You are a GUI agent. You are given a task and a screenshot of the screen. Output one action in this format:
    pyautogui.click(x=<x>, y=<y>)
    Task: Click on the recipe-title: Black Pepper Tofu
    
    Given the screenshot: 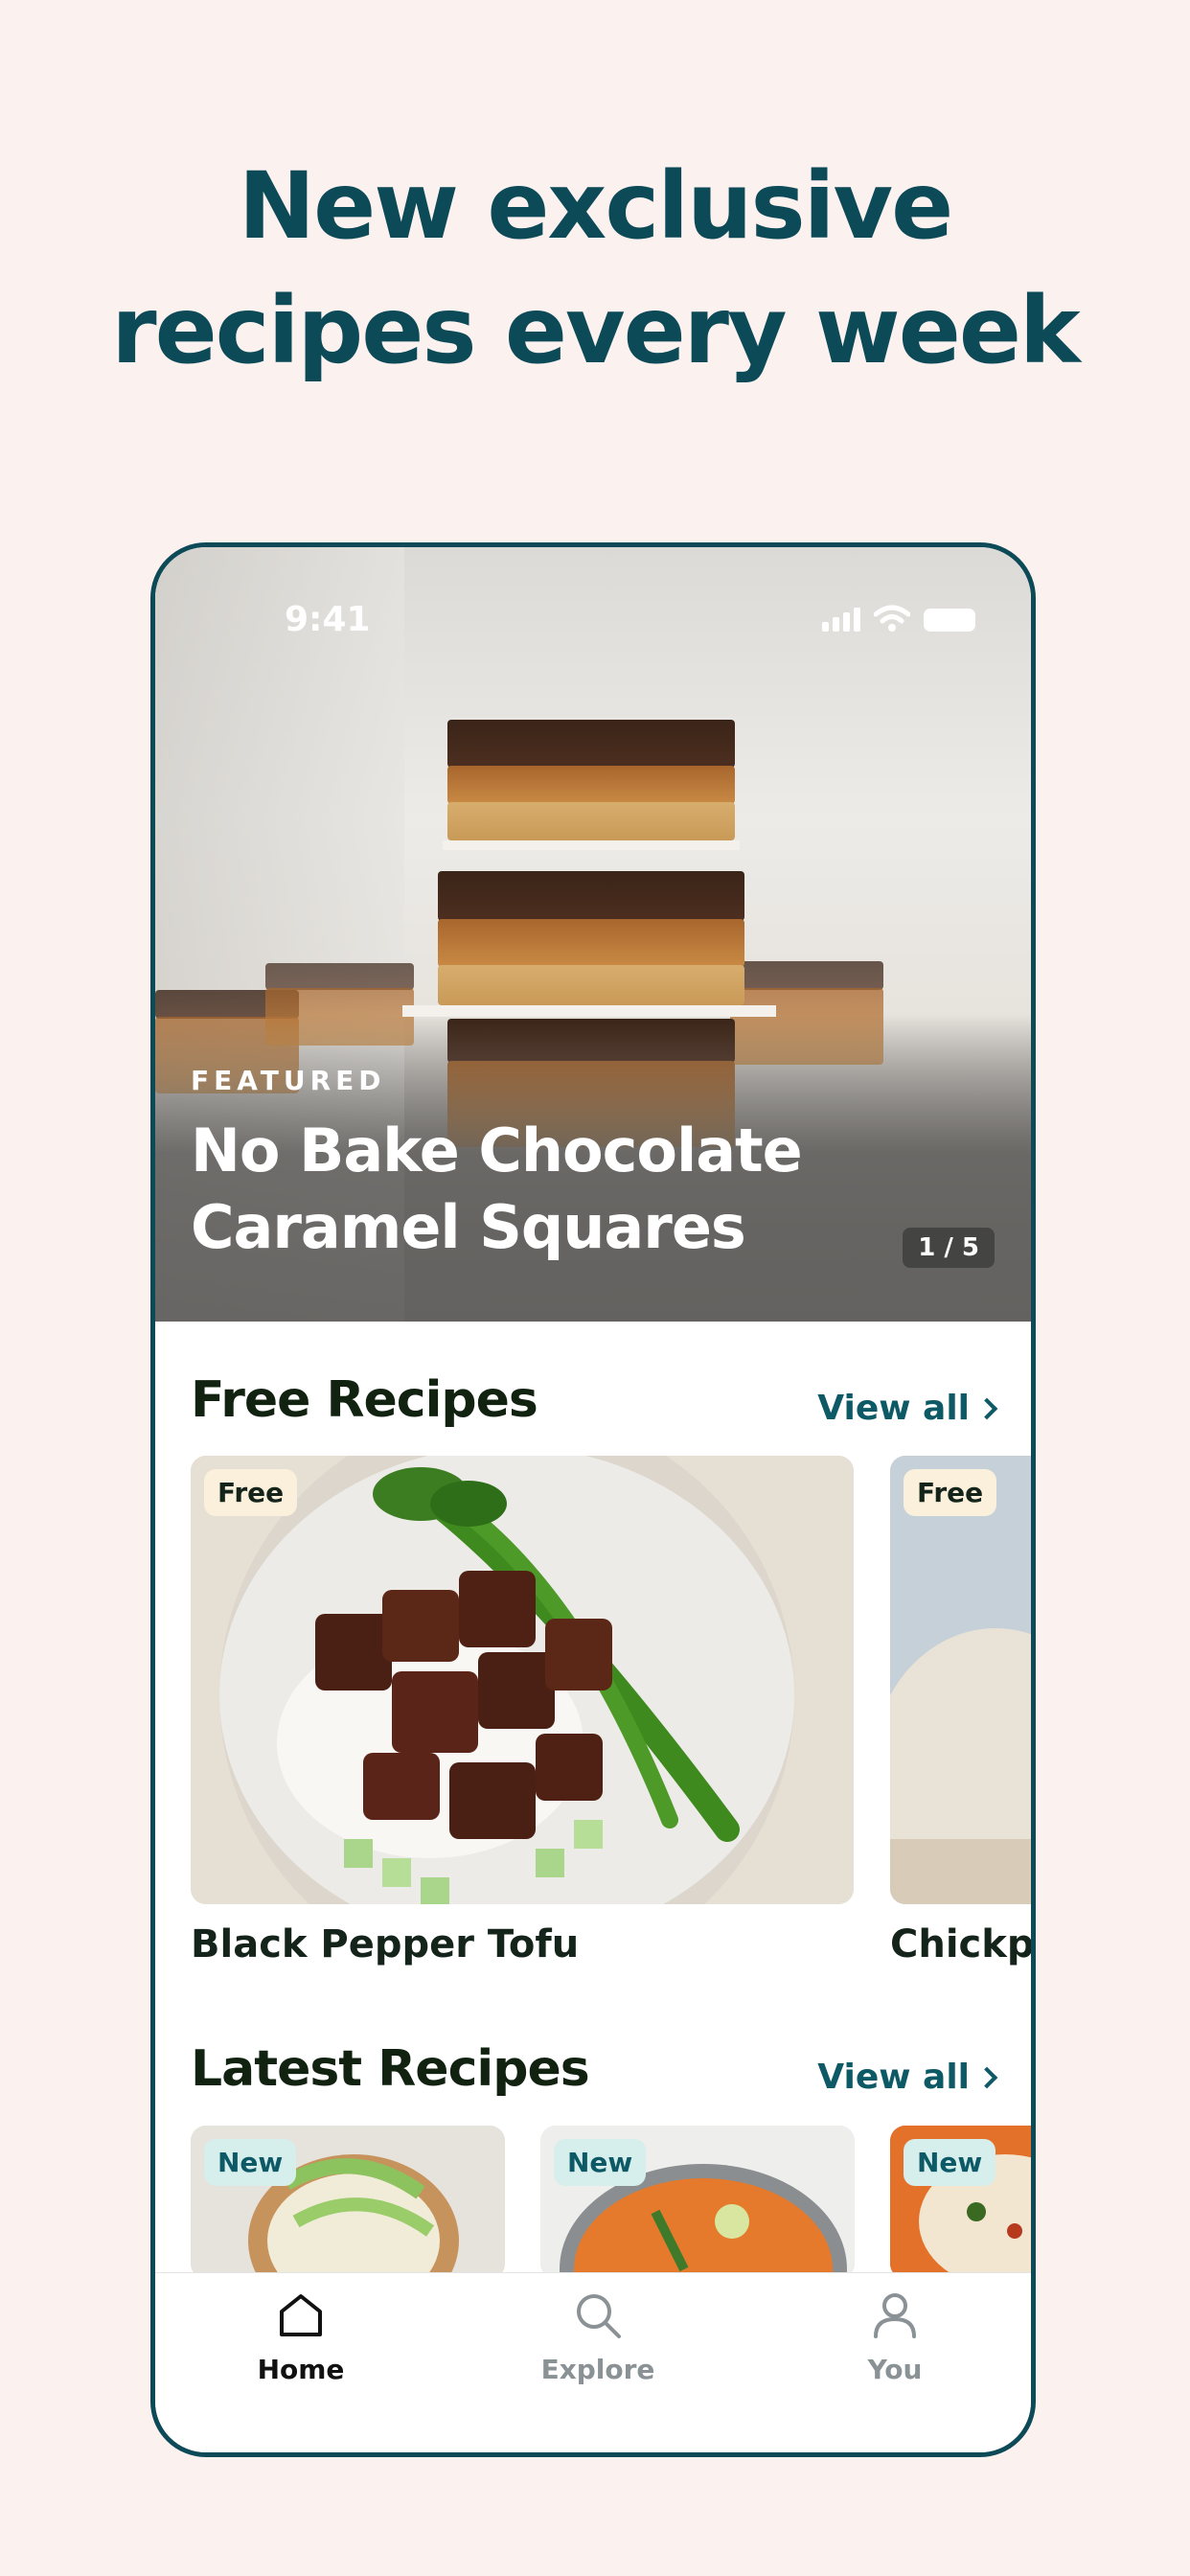 What is the action you would take?
    pyautogui.click(x=385, y=1944)
    